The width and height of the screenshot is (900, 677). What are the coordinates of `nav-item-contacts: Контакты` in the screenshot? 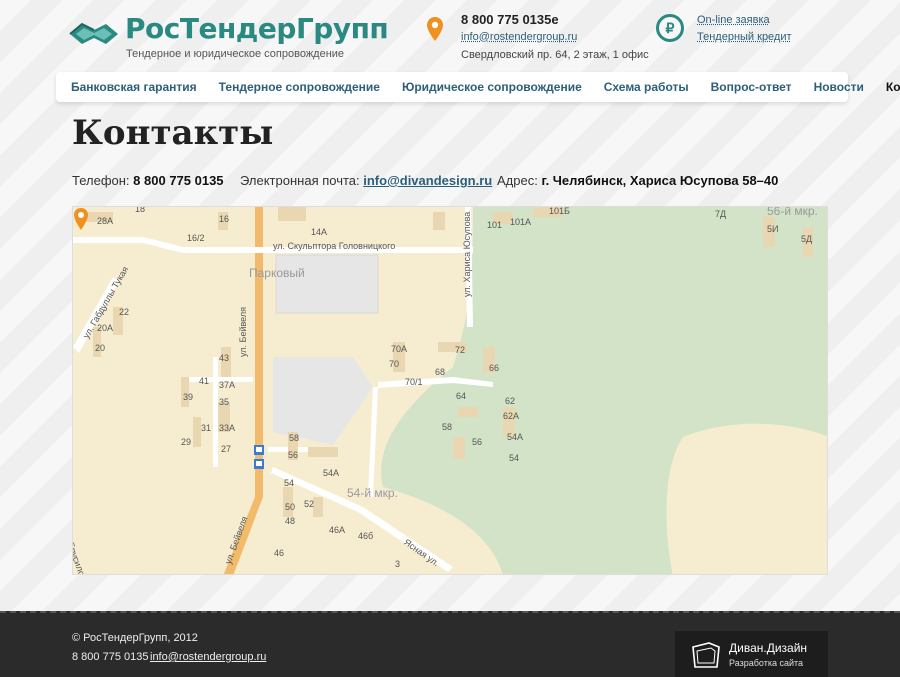 It's located at (893, 87).